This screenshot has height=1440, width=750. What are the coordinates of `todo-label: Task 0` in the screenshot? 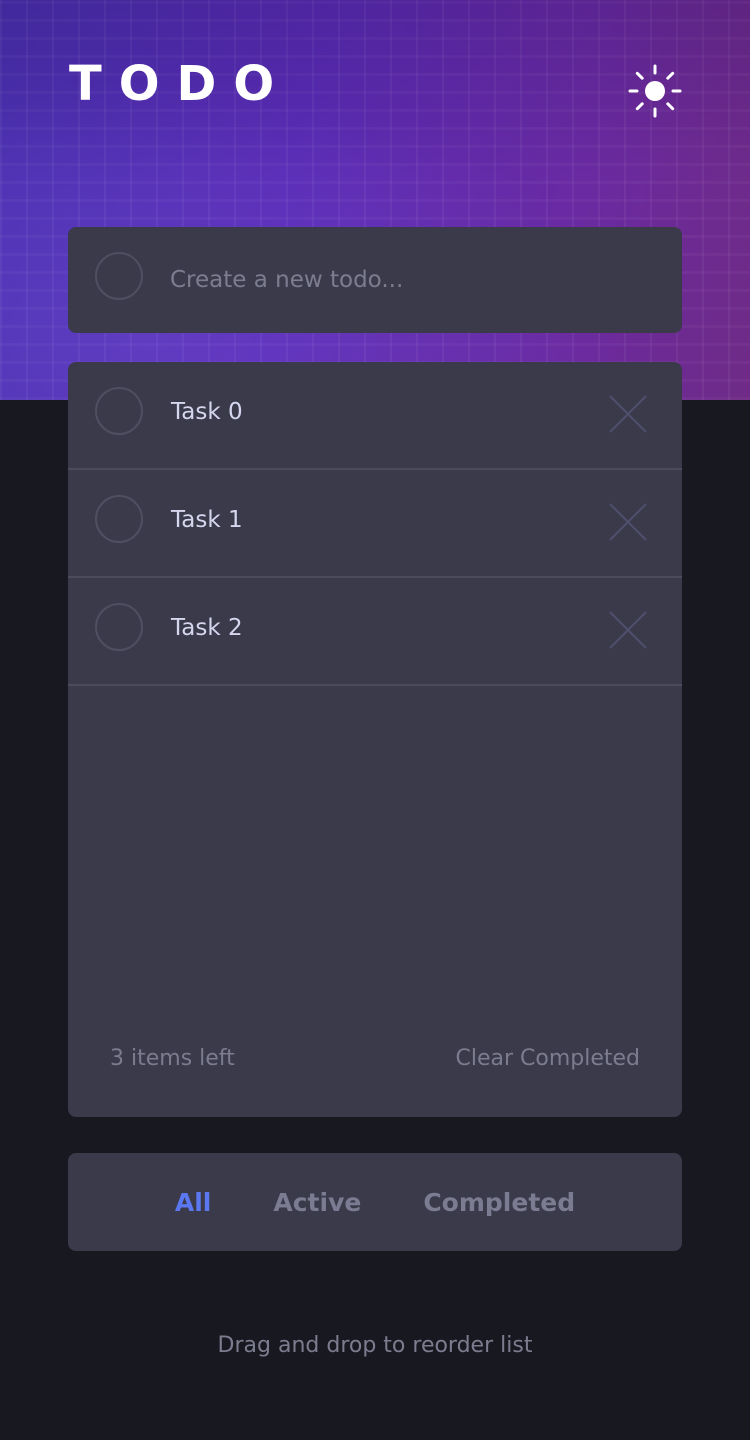 It's located at (207, 412).